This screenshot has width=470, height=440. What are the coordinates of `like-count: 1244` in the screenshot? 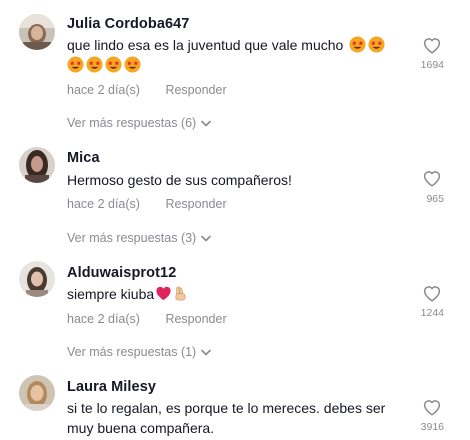 It's located at (432, 313).